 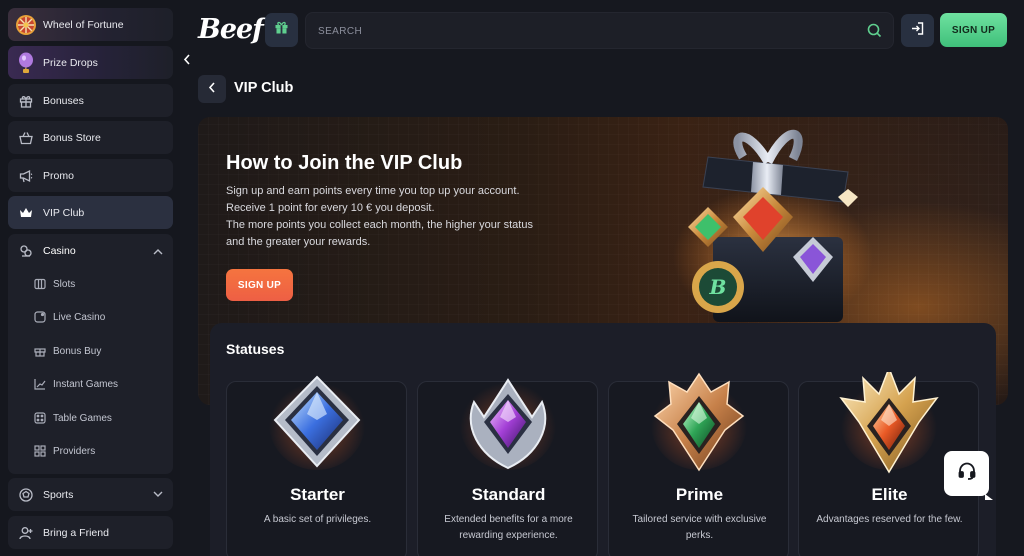 What do you see at coordinates (86, 384) in the screenshot?
I see `sidebar-subitem-label: Instant Games` at bounding box center [86, 384].